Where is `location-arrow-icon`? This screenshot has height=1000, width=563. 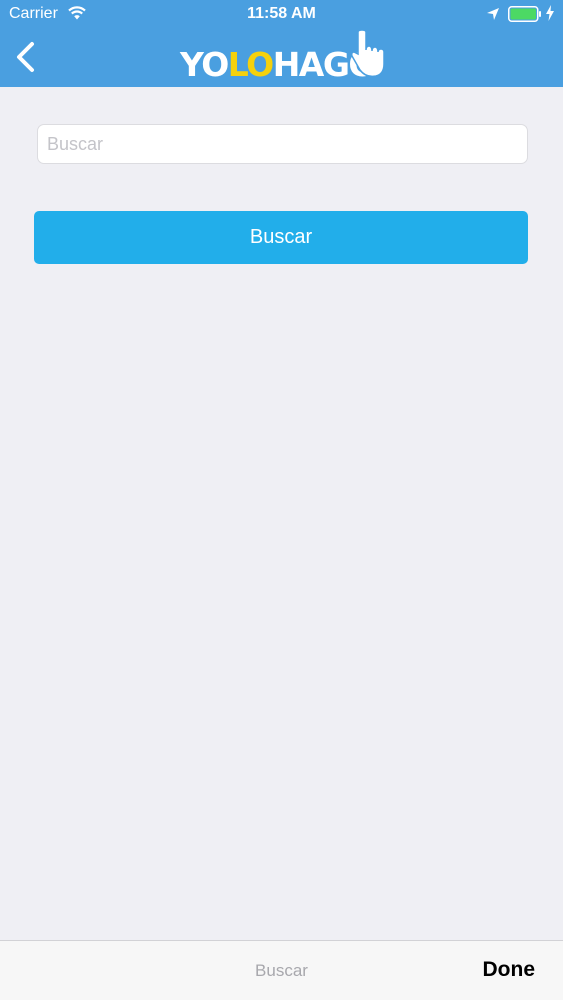 location-arrow-icon is located at coordinates (493, 14).